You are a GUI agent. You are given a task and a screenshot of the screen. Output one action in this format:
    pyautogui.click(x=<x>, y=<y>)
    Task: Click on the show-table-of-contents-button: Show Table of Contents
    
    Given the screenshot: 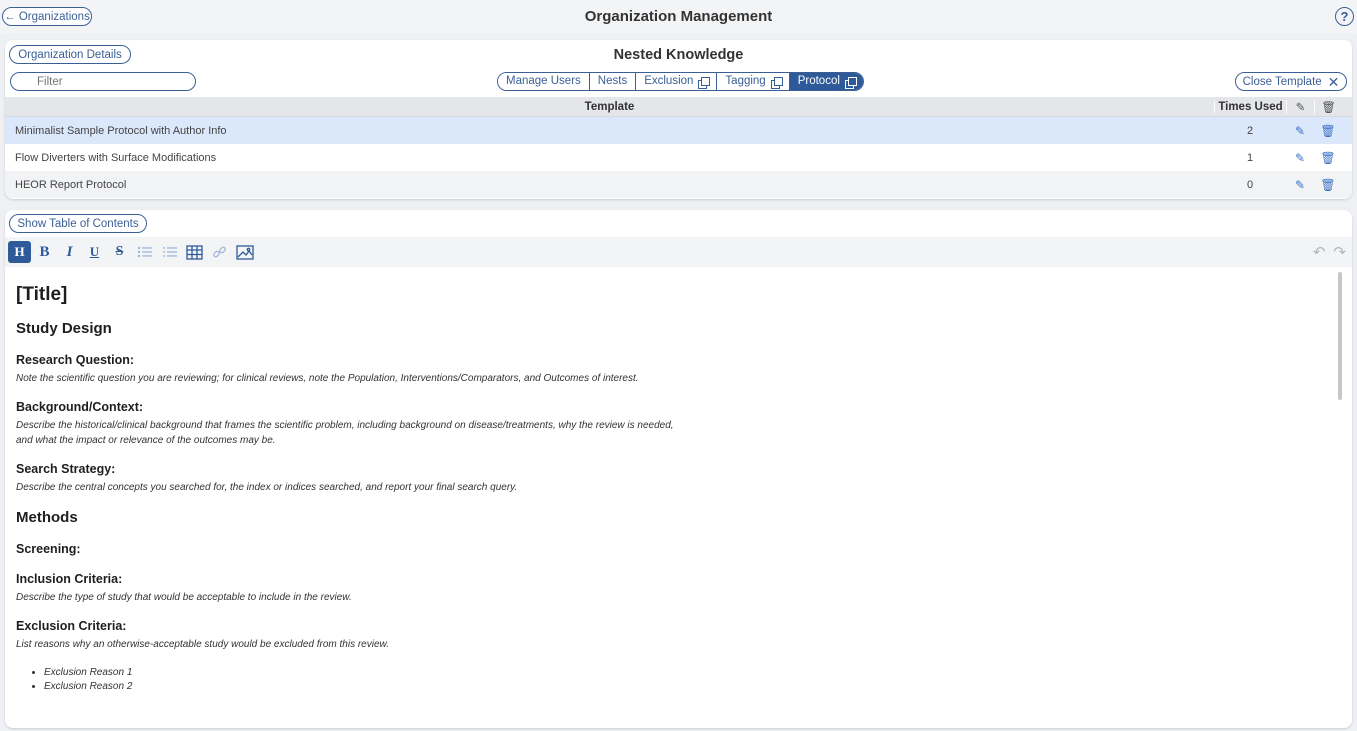 What is the action you would take?
    pyautogui.click(x=78, y=223)
    